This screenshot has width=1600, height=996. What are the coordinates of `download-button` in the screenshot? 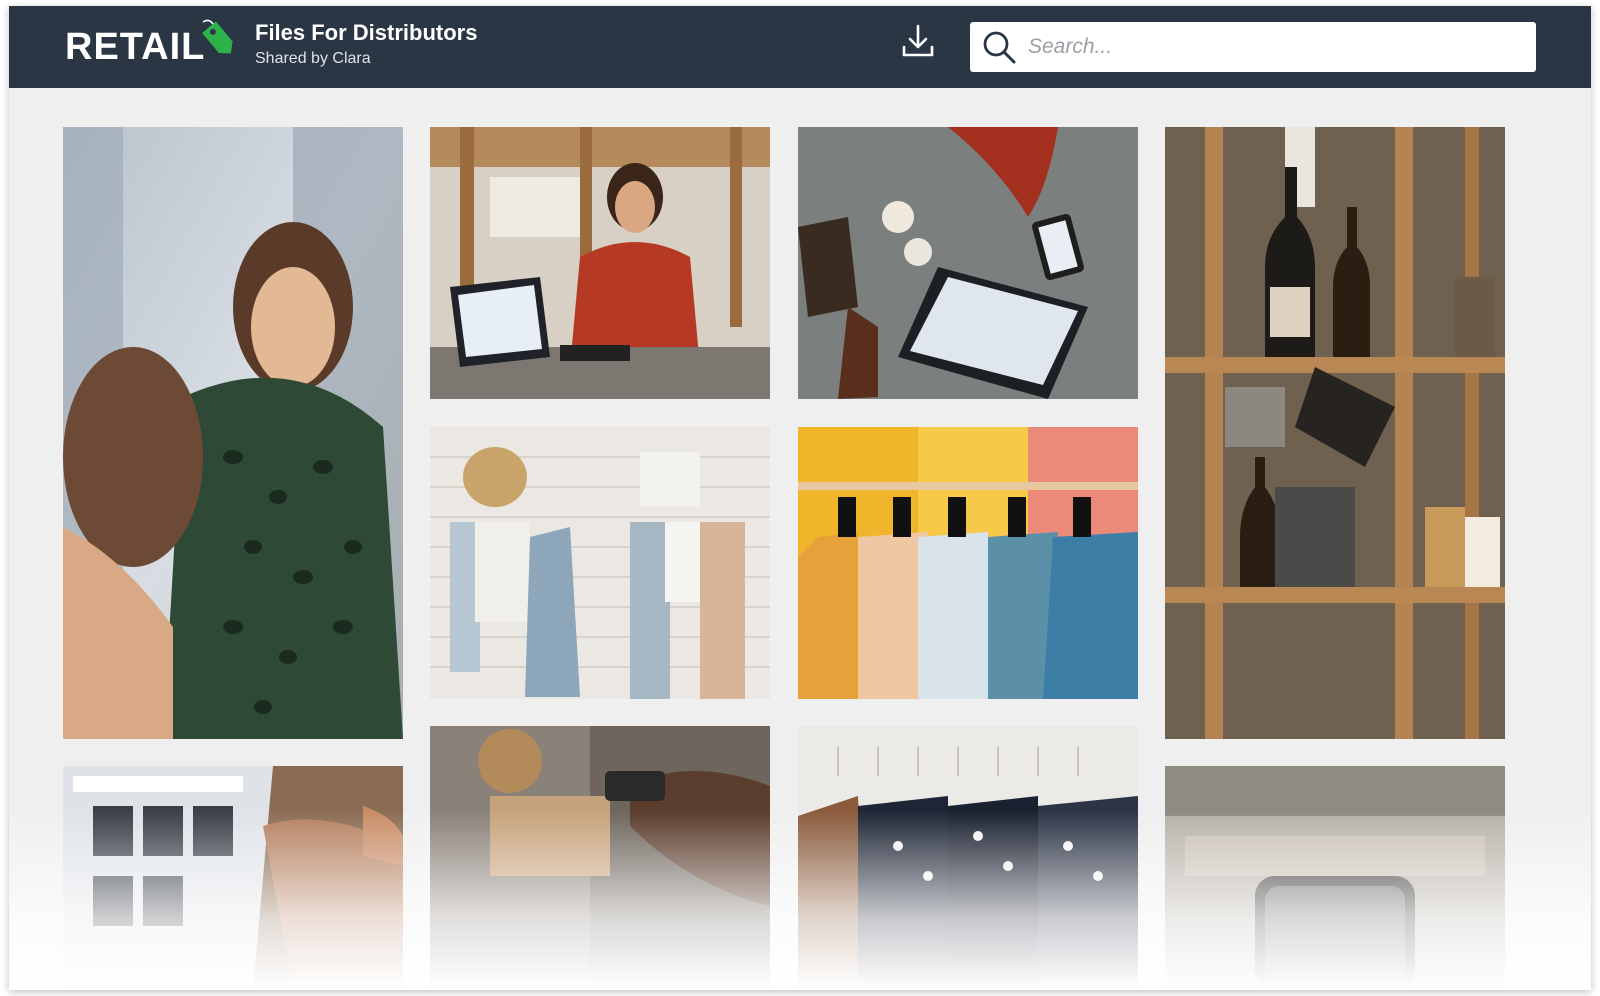 It's located at (918, 43).